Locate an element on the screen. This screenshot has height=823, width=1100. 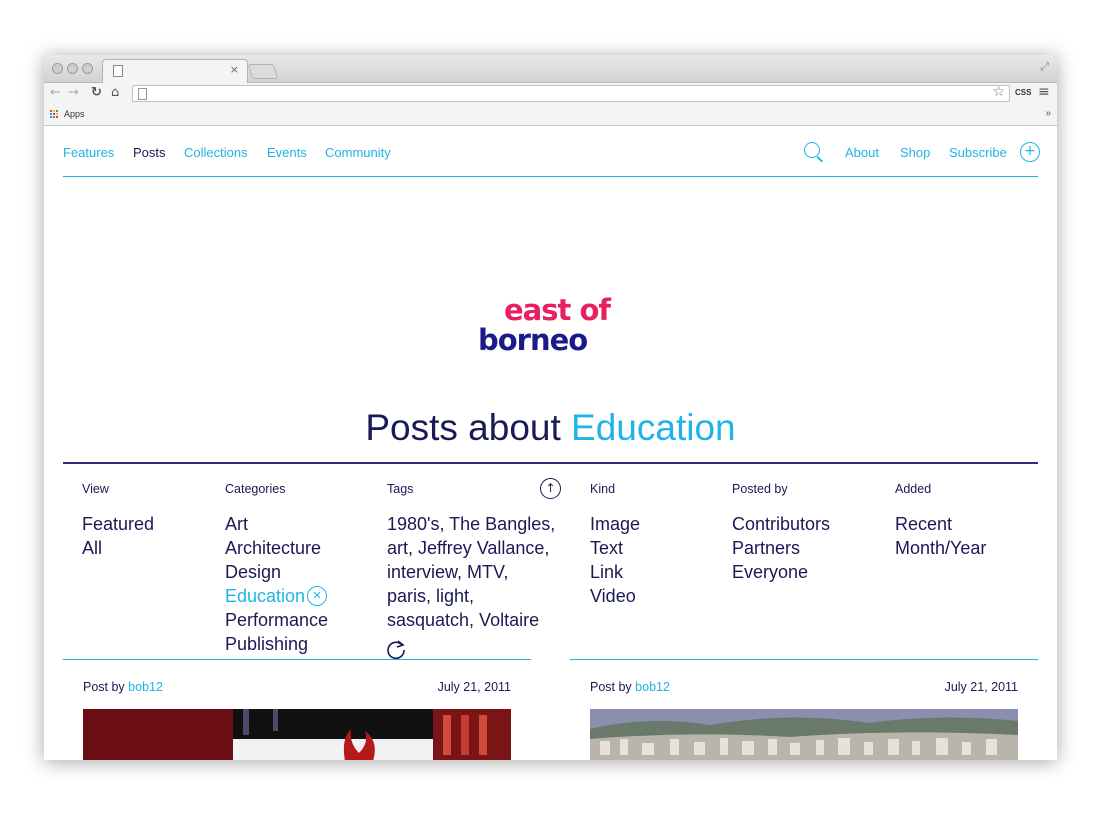
title-divider is located at coordinates (550, 463).